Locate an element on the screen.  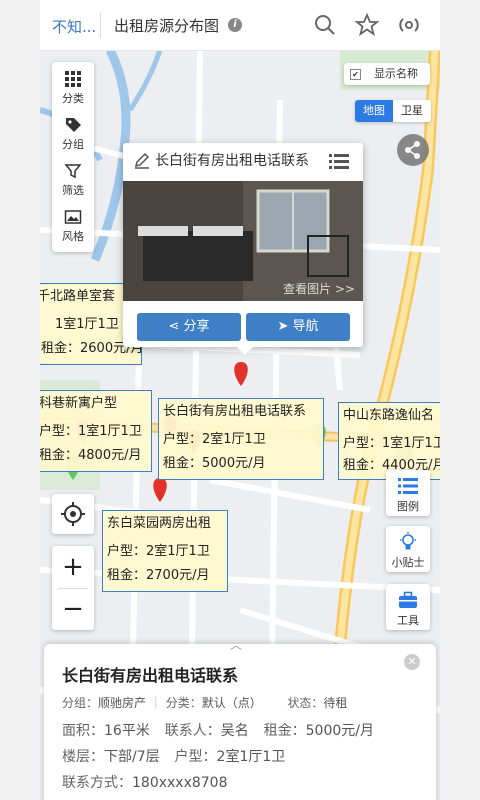
share-fab is located at coordinates (413, 150).